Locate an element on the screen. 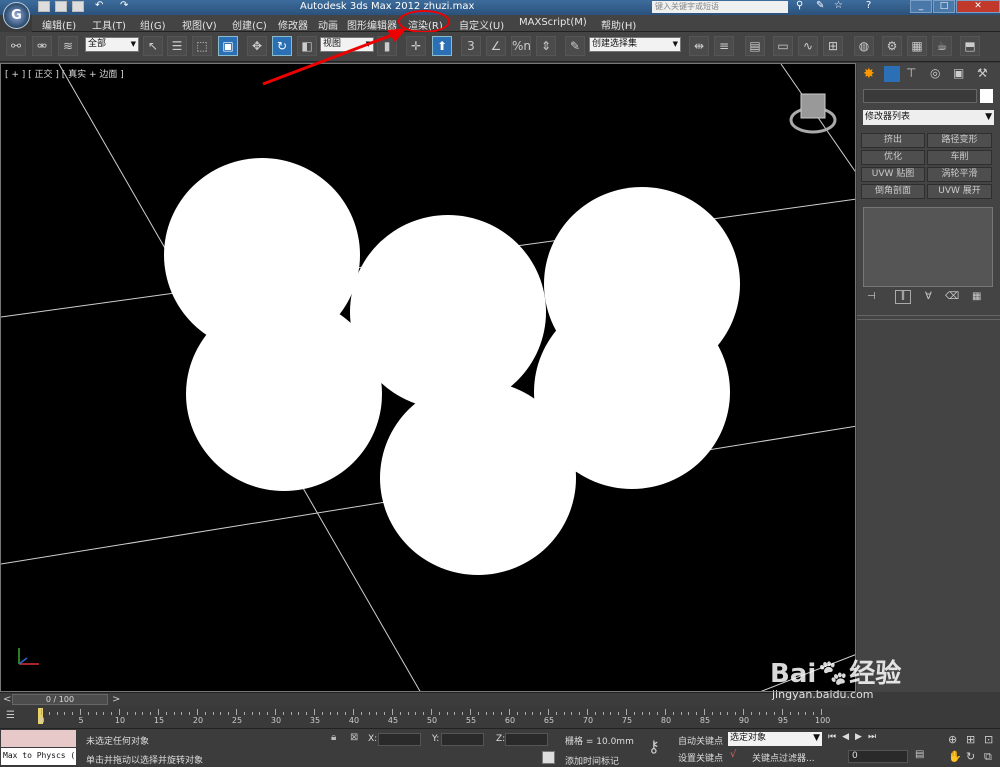 The width and height of the screenshot is (1000, 767). select-by-name-icon: ☰ is located at coordinates (177, 46).